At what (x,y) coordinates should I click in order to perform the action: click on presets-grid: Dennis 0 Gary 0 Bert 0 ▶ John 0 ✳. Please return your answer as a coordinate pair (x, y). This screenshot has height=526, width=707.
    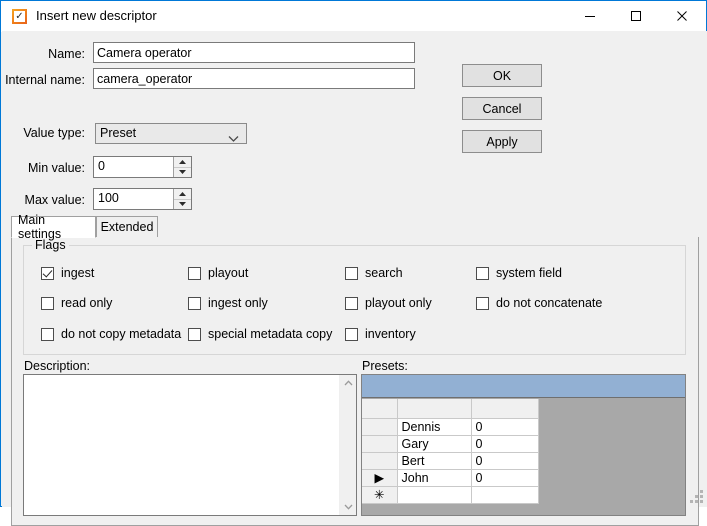
    Looking at the image, I should click on (523, 445).